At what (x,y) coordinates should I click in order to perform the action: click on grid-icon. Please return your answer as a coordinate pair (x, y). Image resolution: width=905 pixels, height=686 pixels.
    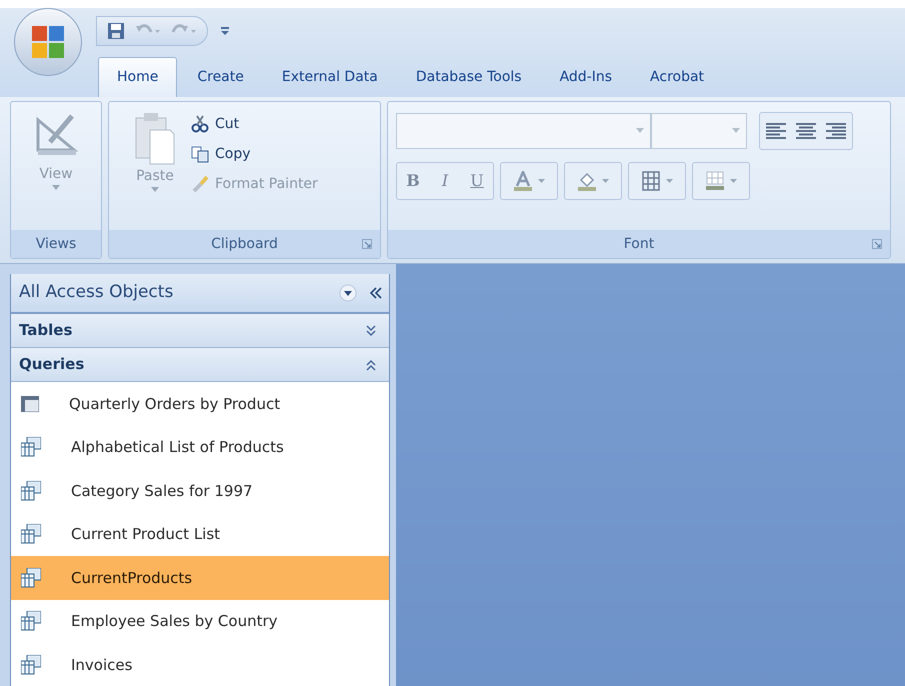
    Looking at the image, I should click on (651, 181).